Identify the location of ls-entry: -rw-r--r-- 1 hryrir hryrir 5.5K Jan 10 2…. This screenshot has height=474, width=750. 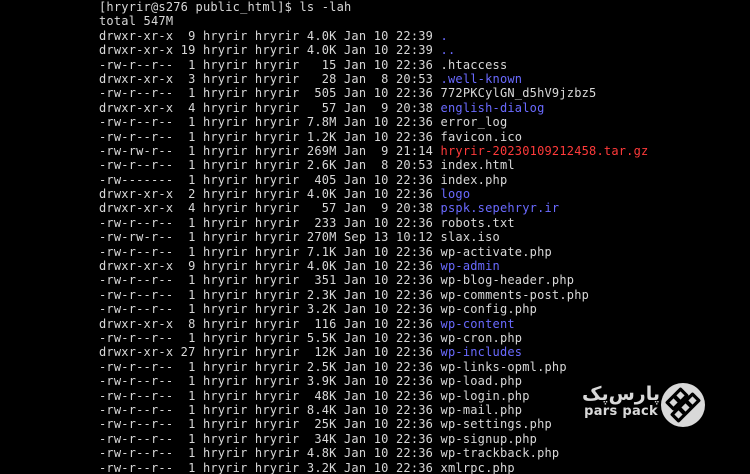
(373, 338).